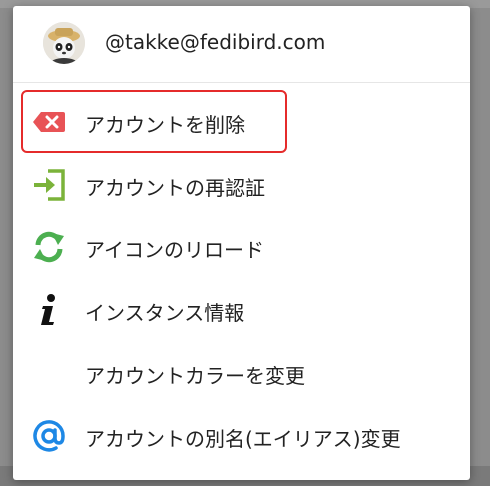 This screenshot has width=490, height=486. Describe the element at coordinates (49, 247) in the screenshot. I see `reload-icon` at that location.